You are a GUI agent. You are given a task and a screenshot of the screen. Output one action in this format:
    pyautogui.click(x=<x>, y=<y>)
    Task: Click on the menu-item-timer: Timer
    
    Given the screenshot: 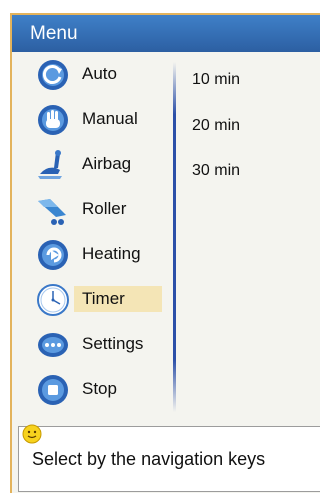 What is the action you would take?
    pyautogui.click(x=92, y=299)
    